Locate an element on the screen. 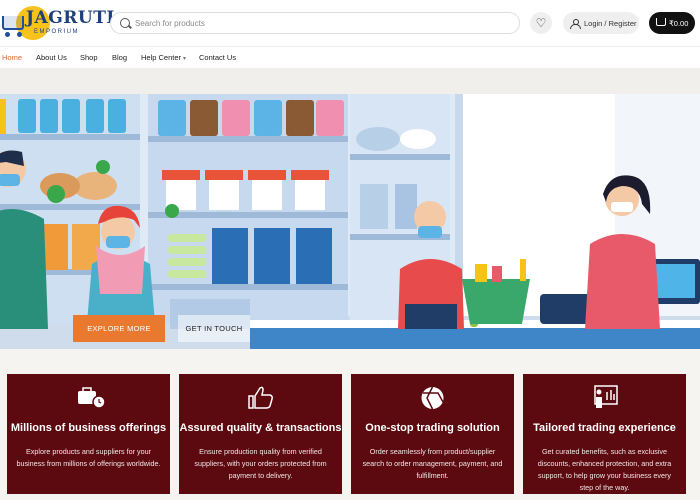 Image resolution: width=700 pixels, height=500 pixels. wishlist-button: ♡ is located at coordinates (541, 23).